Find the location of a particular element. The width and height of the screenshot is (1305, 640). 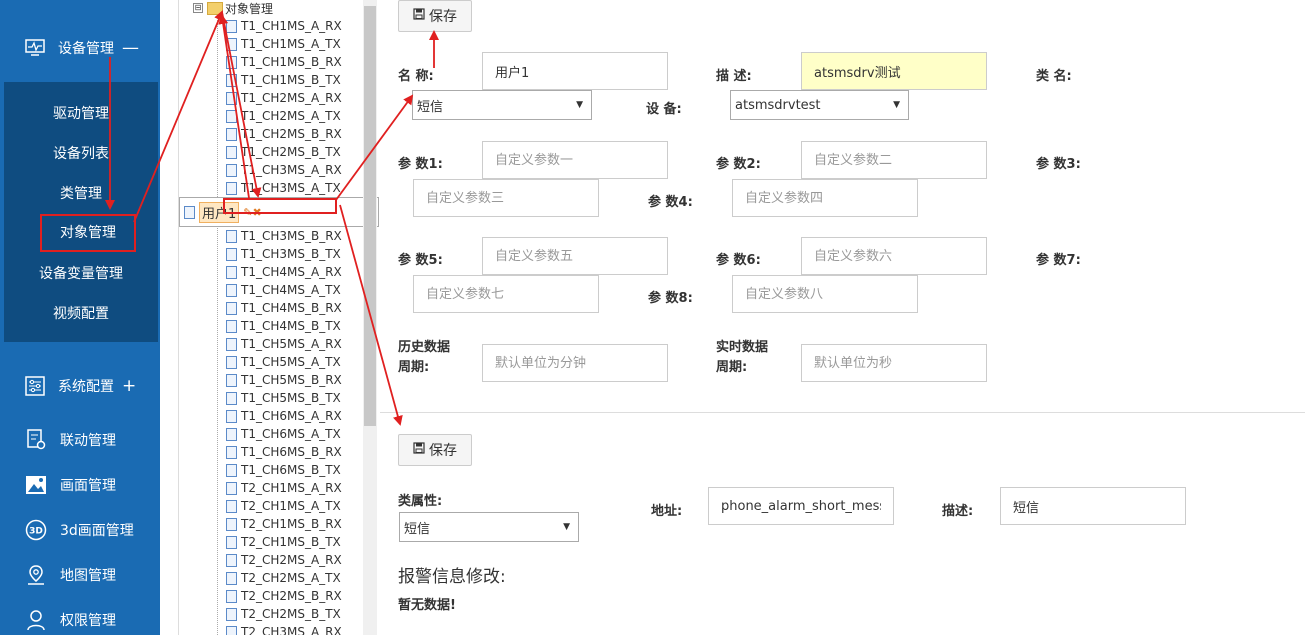

tree-node-label: T1_CH4MS_A_TX is located at coordinates (291, 290).